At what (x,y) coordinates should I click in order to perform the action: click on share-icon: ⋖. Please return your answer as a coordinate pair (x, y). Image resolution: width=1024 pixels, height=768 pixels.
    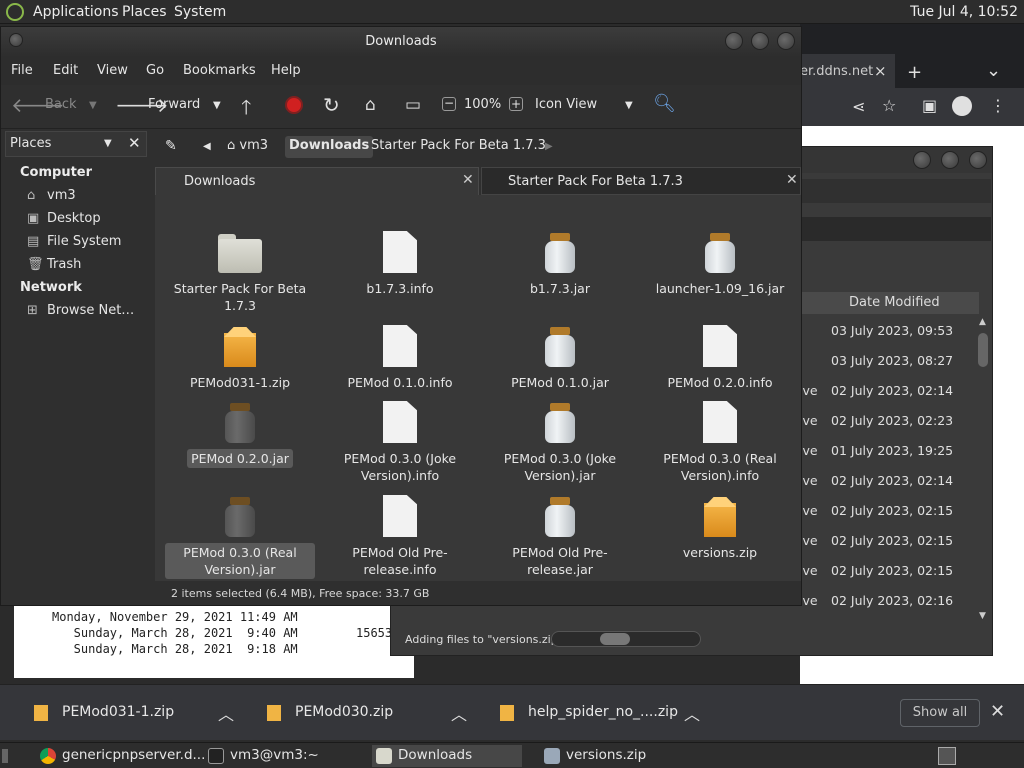
    Looking at the image, I should click on (858, 106).